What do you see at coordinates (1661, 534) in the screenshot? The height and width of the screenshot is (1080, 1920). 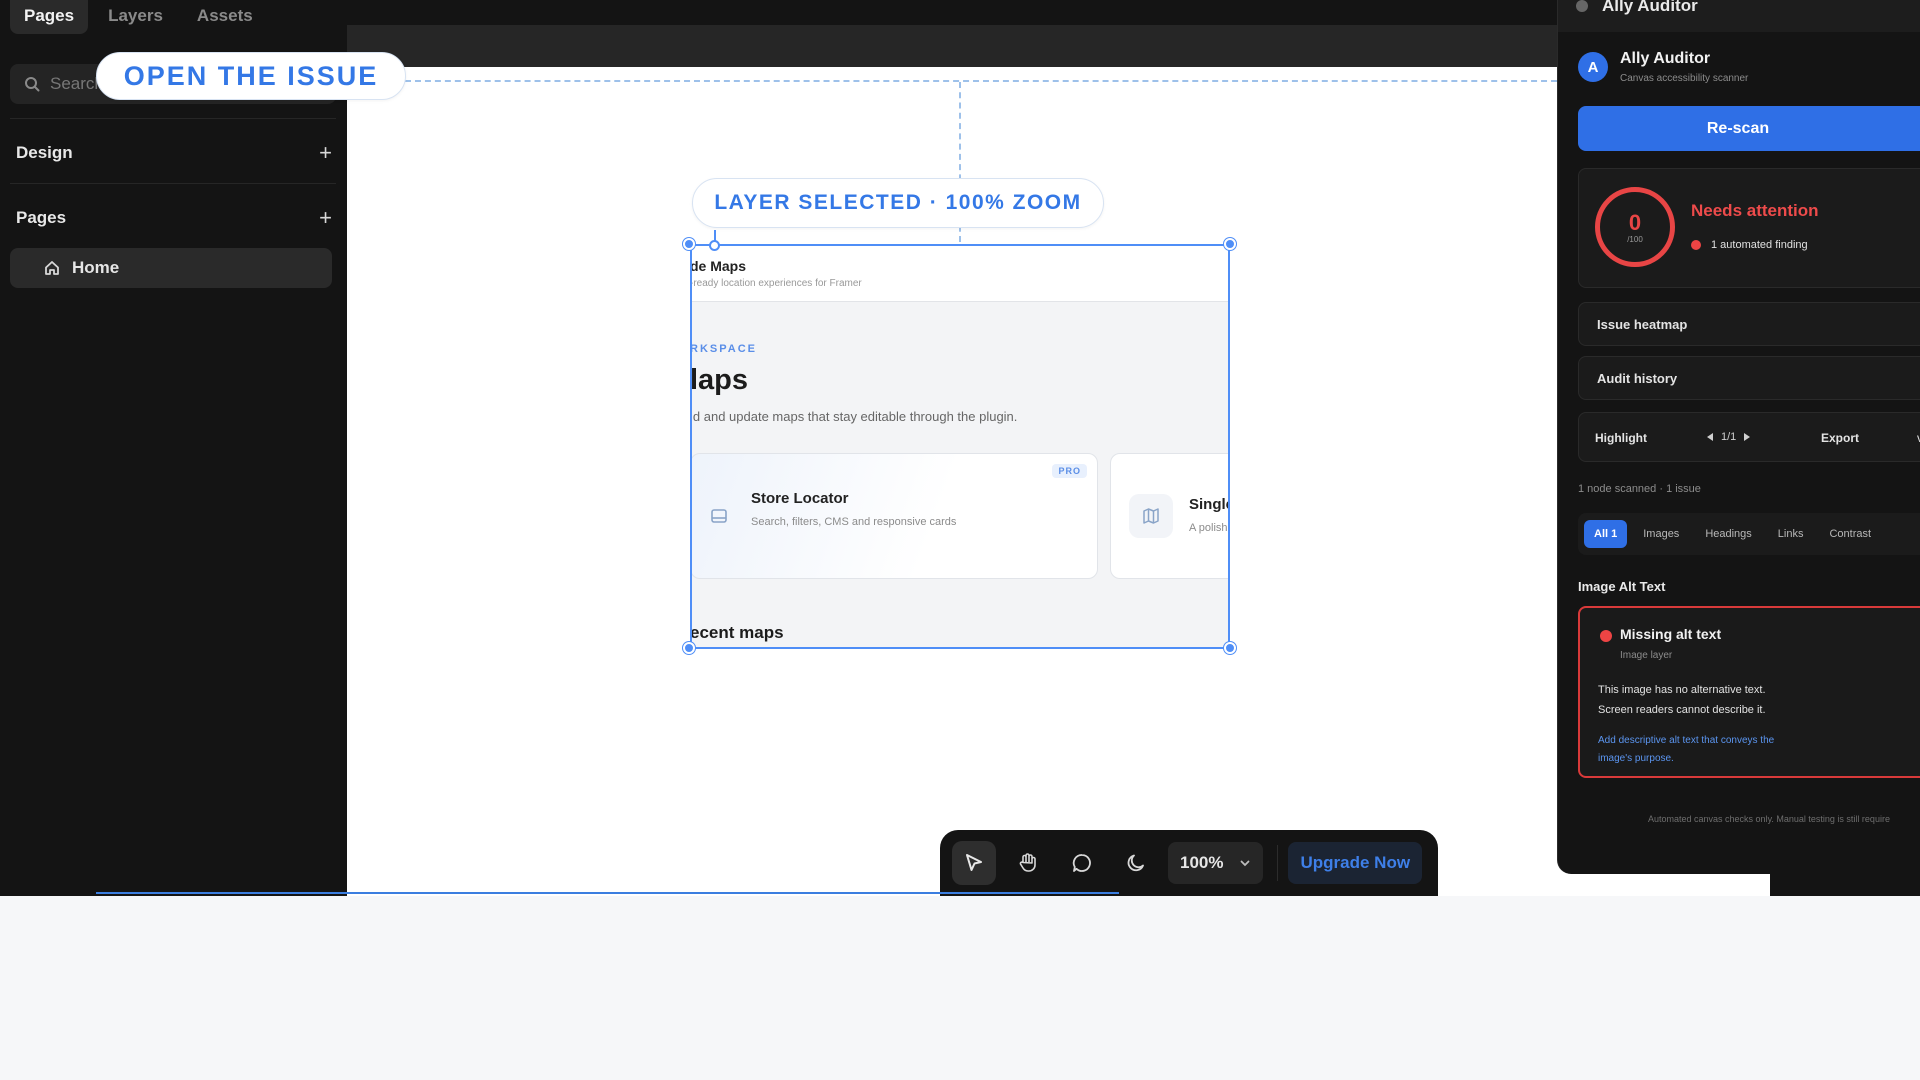 I see `filter-images: Images` at bounding box center [1661, 534].